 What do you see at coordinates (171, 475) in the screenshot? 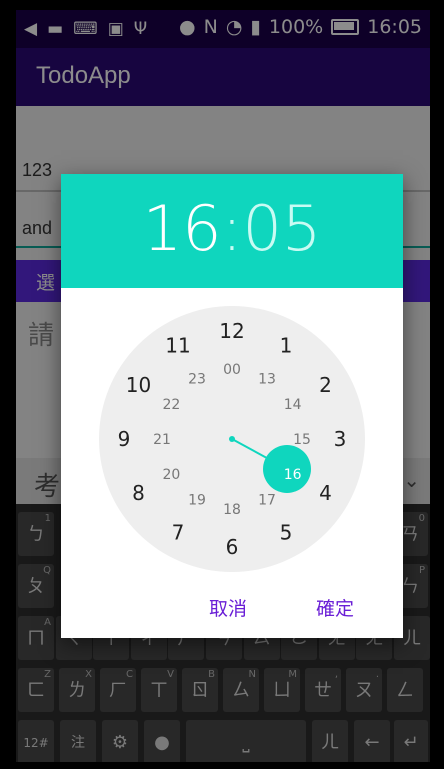
I see `clock-hour-20: 20` at bounding box center [171, 475].